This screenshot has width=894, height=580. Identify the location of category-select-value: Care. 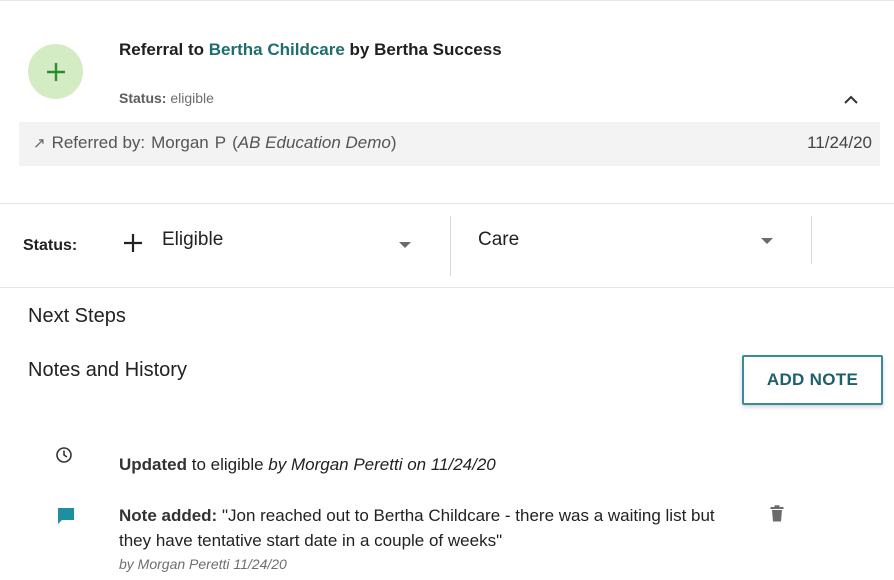
(498, 240).